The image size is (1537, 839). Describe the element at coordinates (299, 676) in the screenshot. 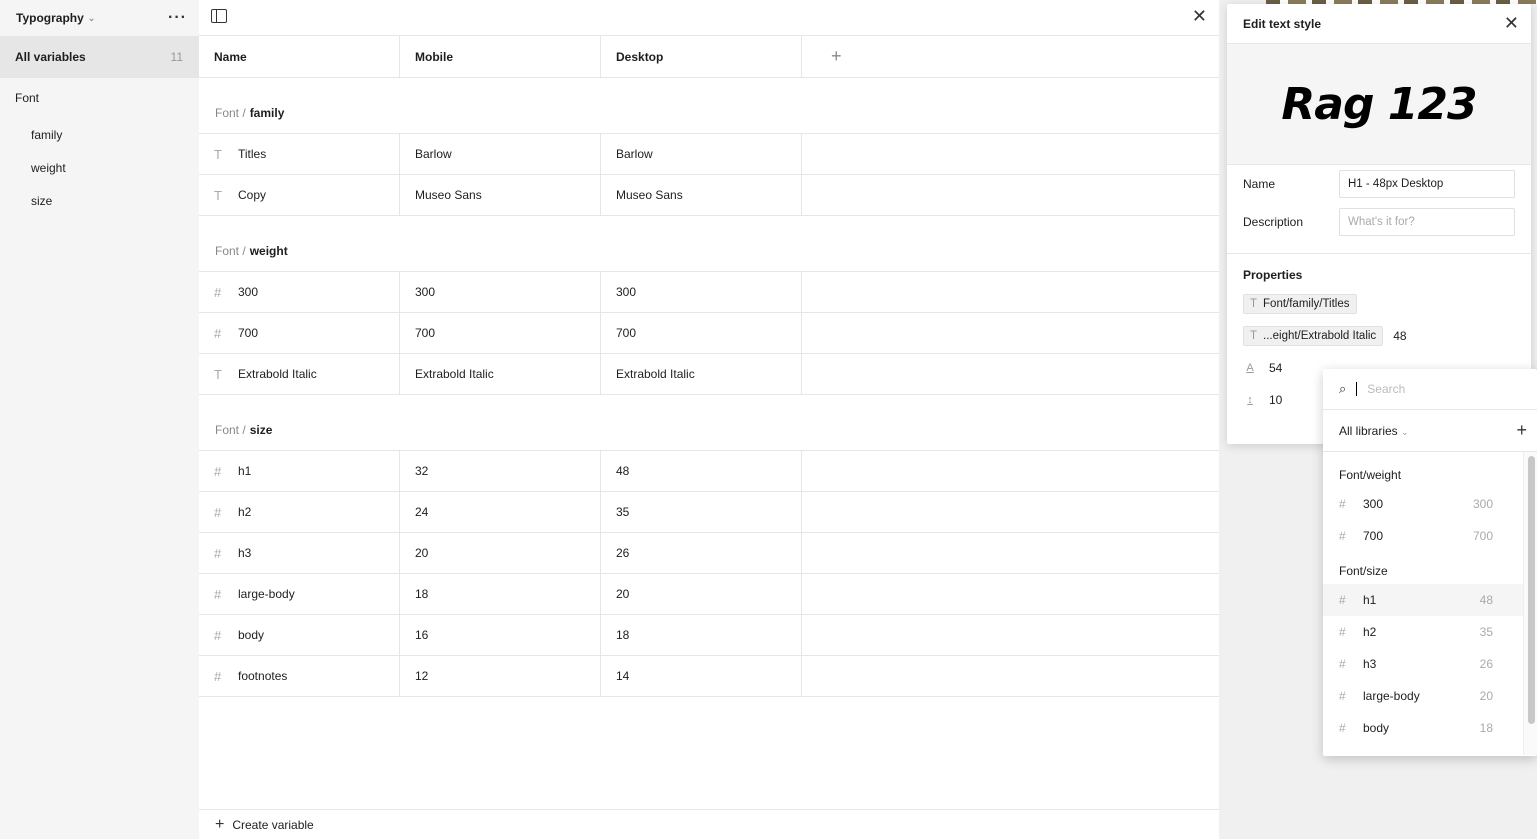

I see `variable-name-cell: # footnotes` at that location.